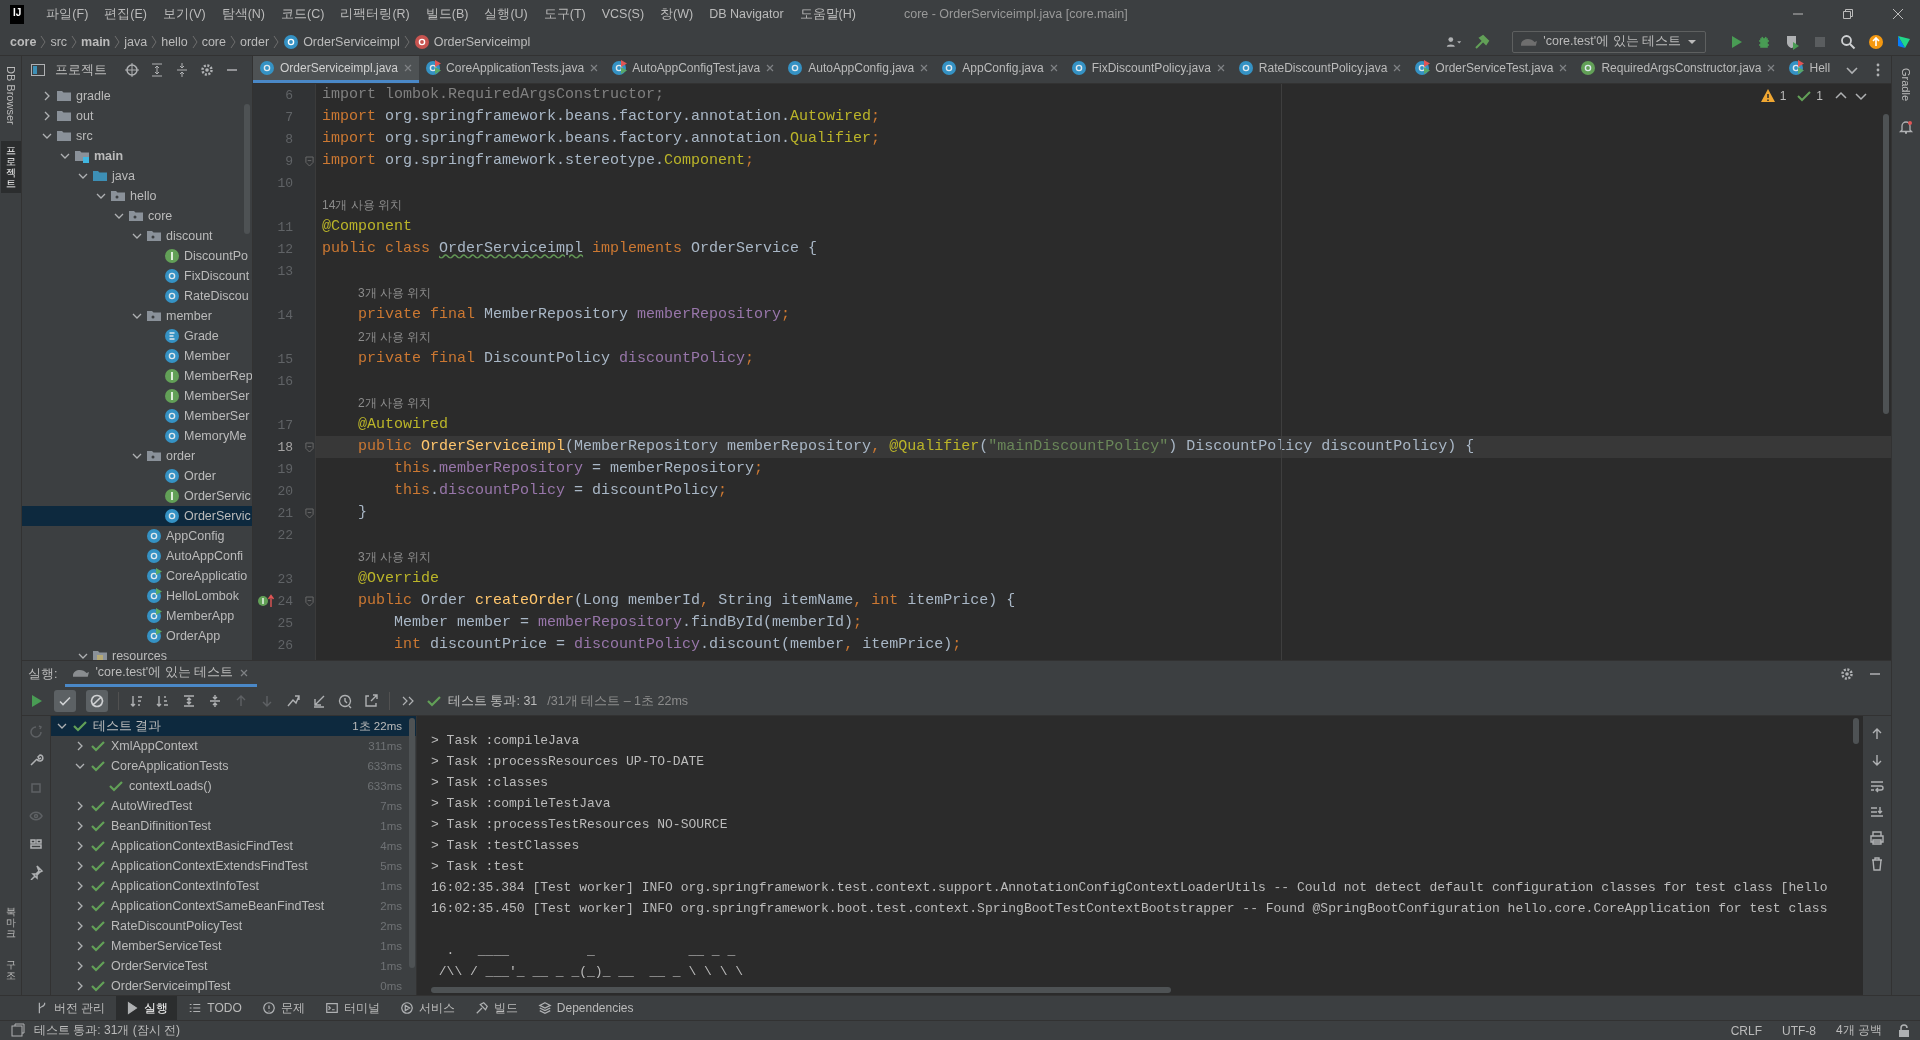  What do you see at coordinates (137, 356) in the screenshot?
I see `tree-item: Member` at bounding box center [137, 356].